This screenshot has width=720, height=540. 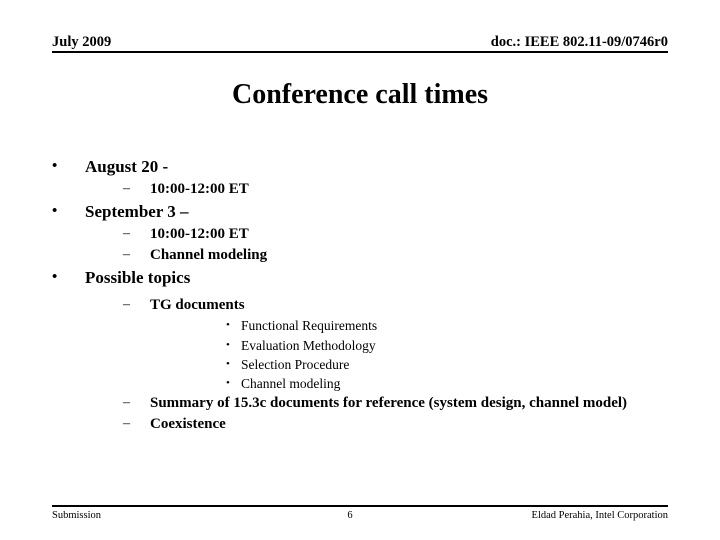 I want to click on list-item-label: Coexistence, so click(x=188, y=424).